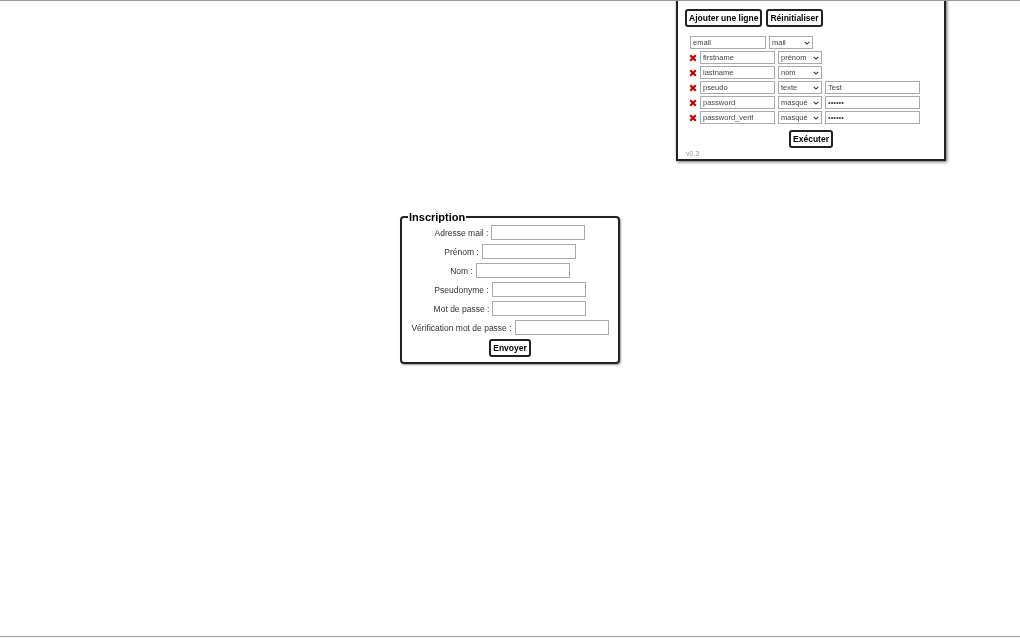  I want to click on panel-button: Ajouter une ligne, so click(724, 18).